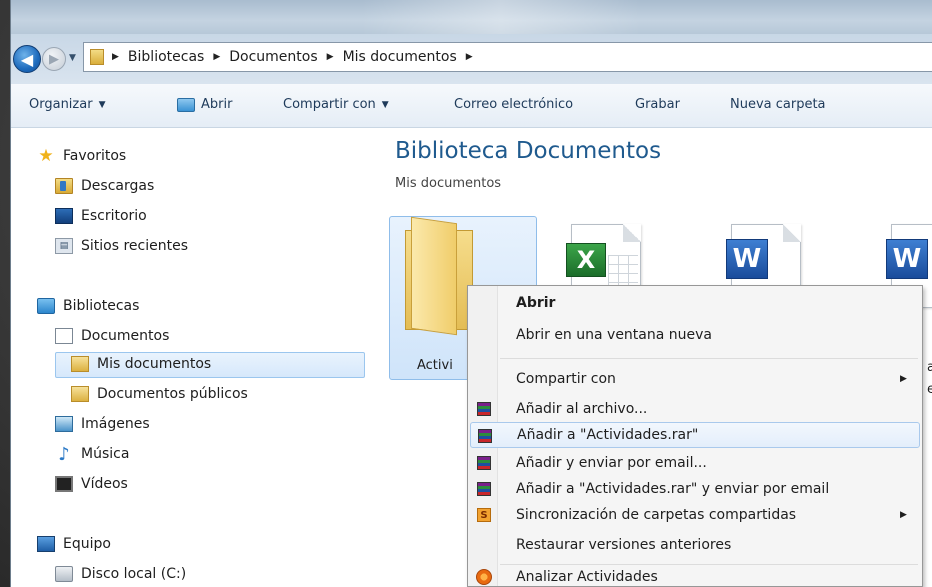 This screenshot has height=587, width=932. I want to click on organize-button: Organizar ▼, so click(67, 104).